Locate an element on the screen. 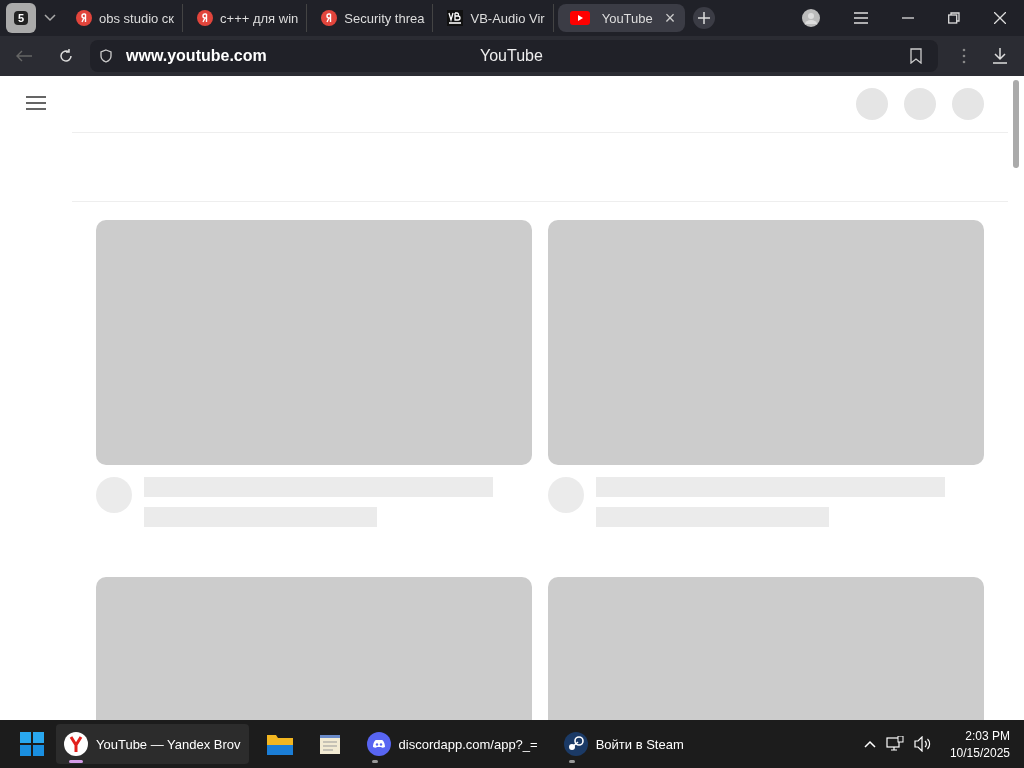  browser-tab: c+++ для win is located at coordinates (247, 18).